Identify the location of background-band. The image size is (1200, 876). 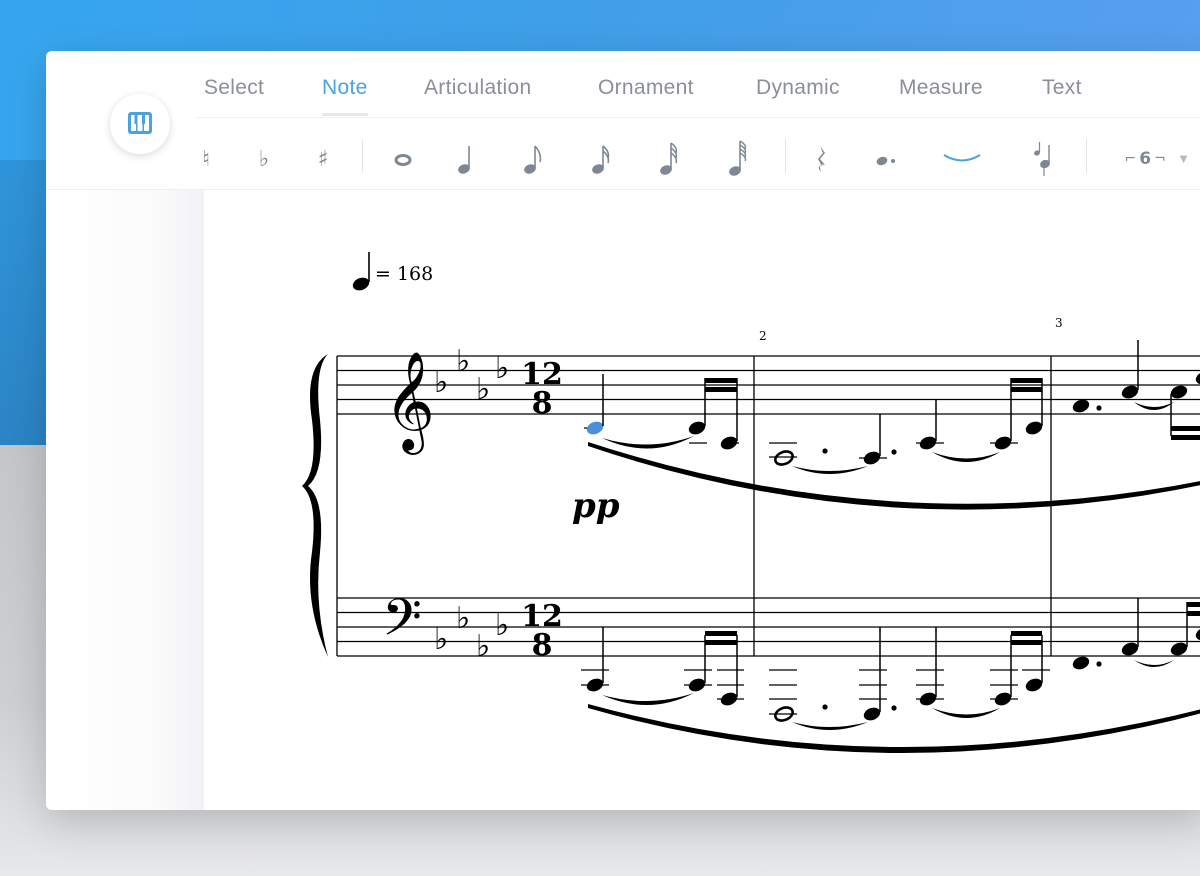
(23, 302).